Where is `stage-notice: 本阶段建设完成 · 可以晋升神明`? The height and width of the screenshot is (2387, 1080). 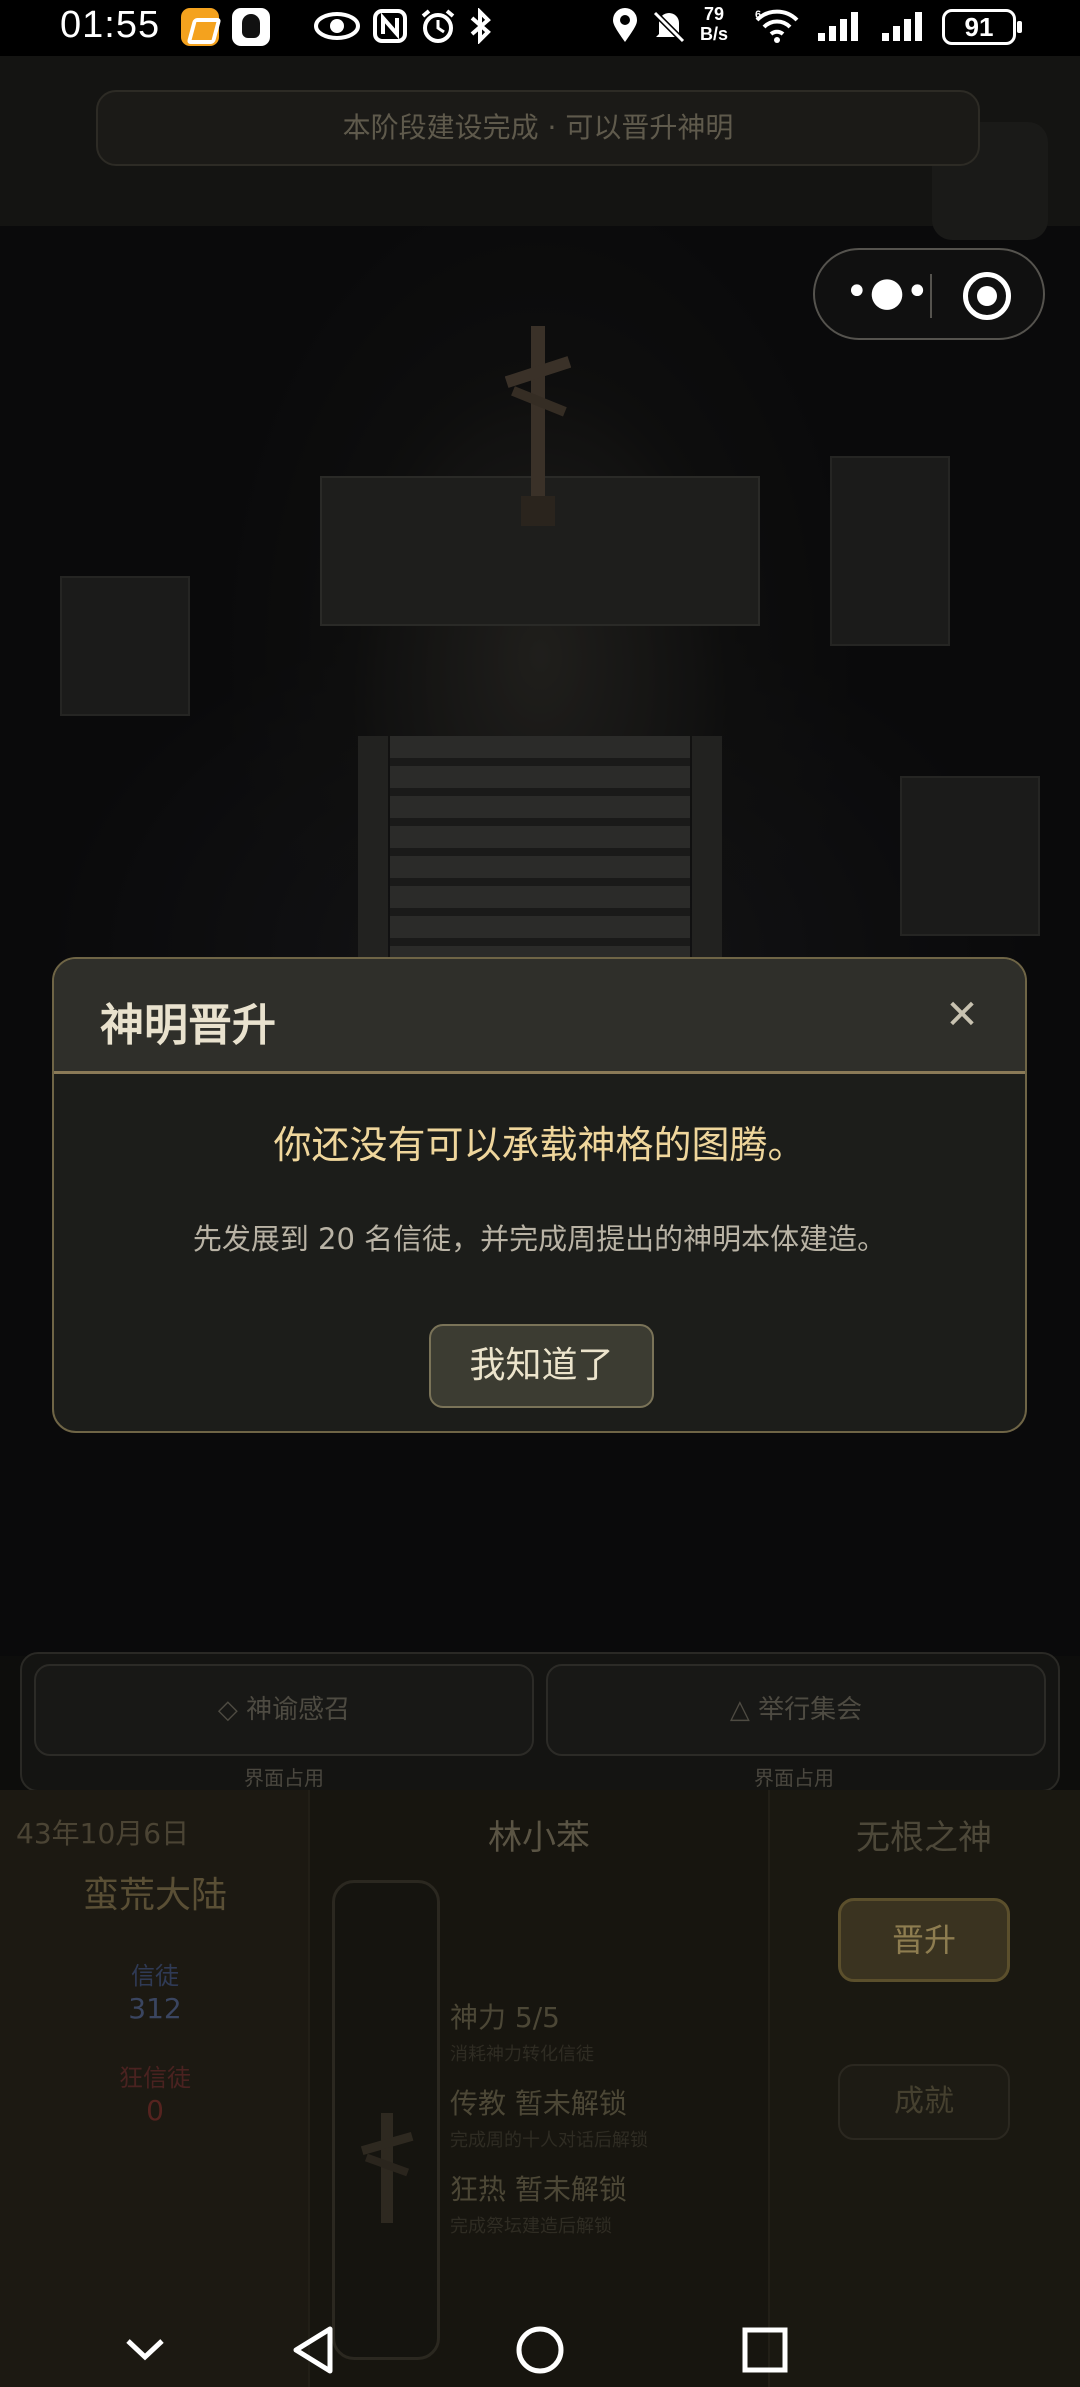 stage-notice: 本阶段建设完成 · 可以晋升神明 is located at coordinates (538, 128).